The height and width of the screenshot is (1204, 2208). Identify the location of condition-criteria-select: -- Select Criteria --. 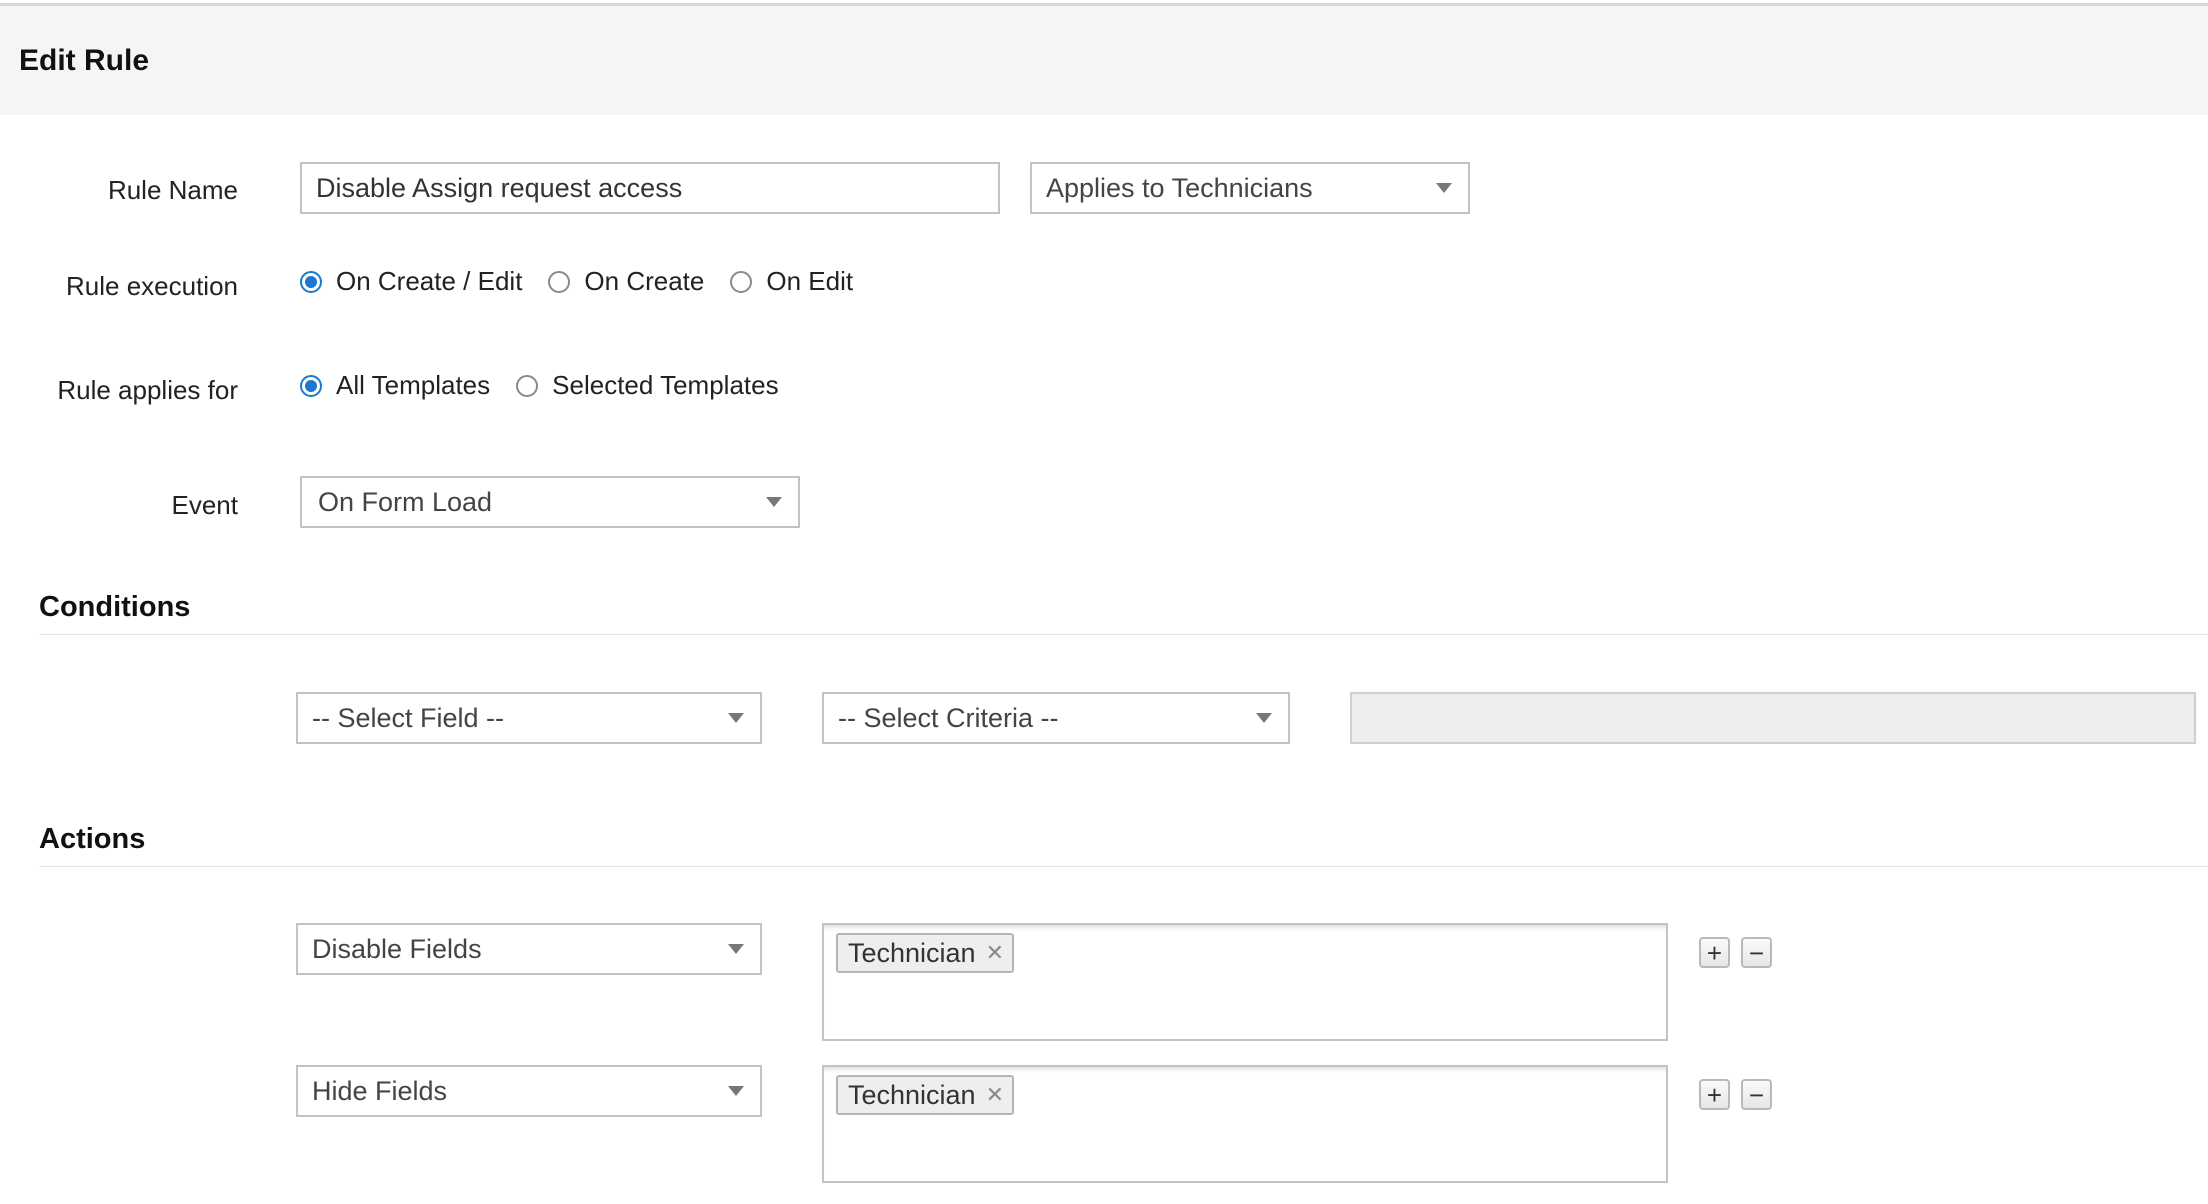
(1056, 718).